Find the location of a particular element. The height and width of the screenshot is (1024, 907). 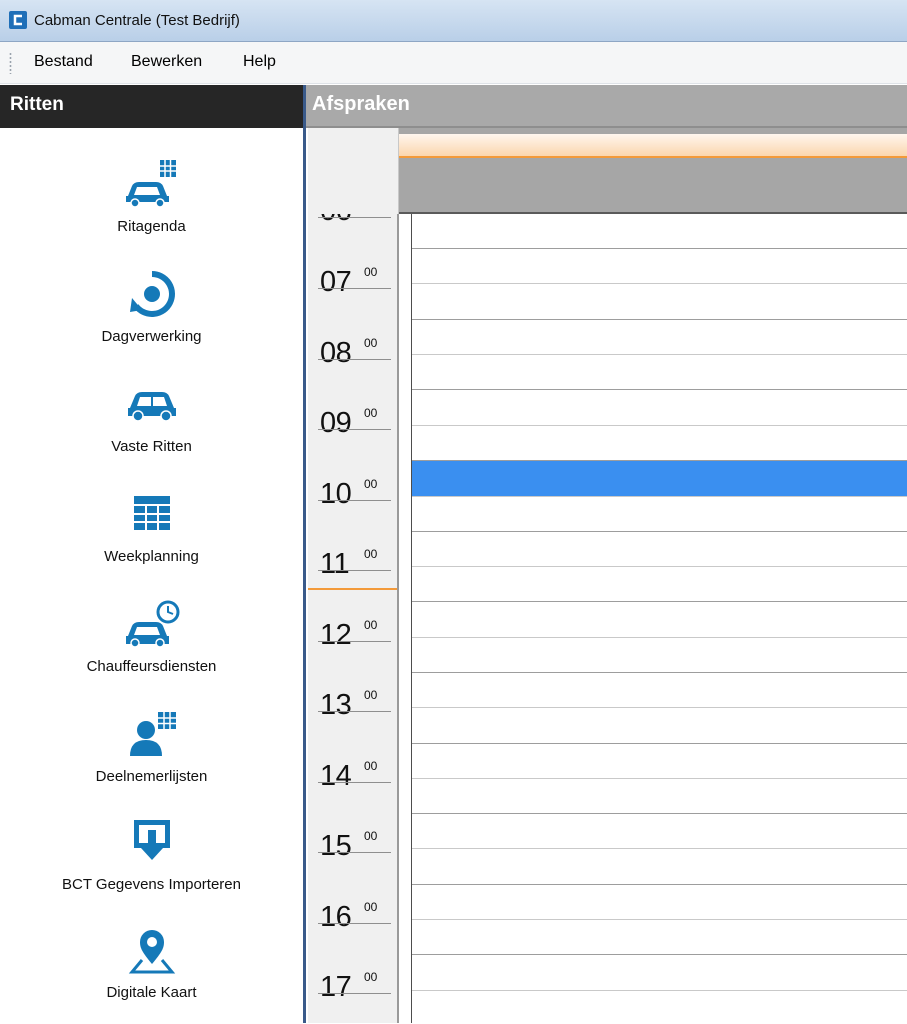

menu-bar: Bestand Bewerken Help is located at coordinates (453, 63).